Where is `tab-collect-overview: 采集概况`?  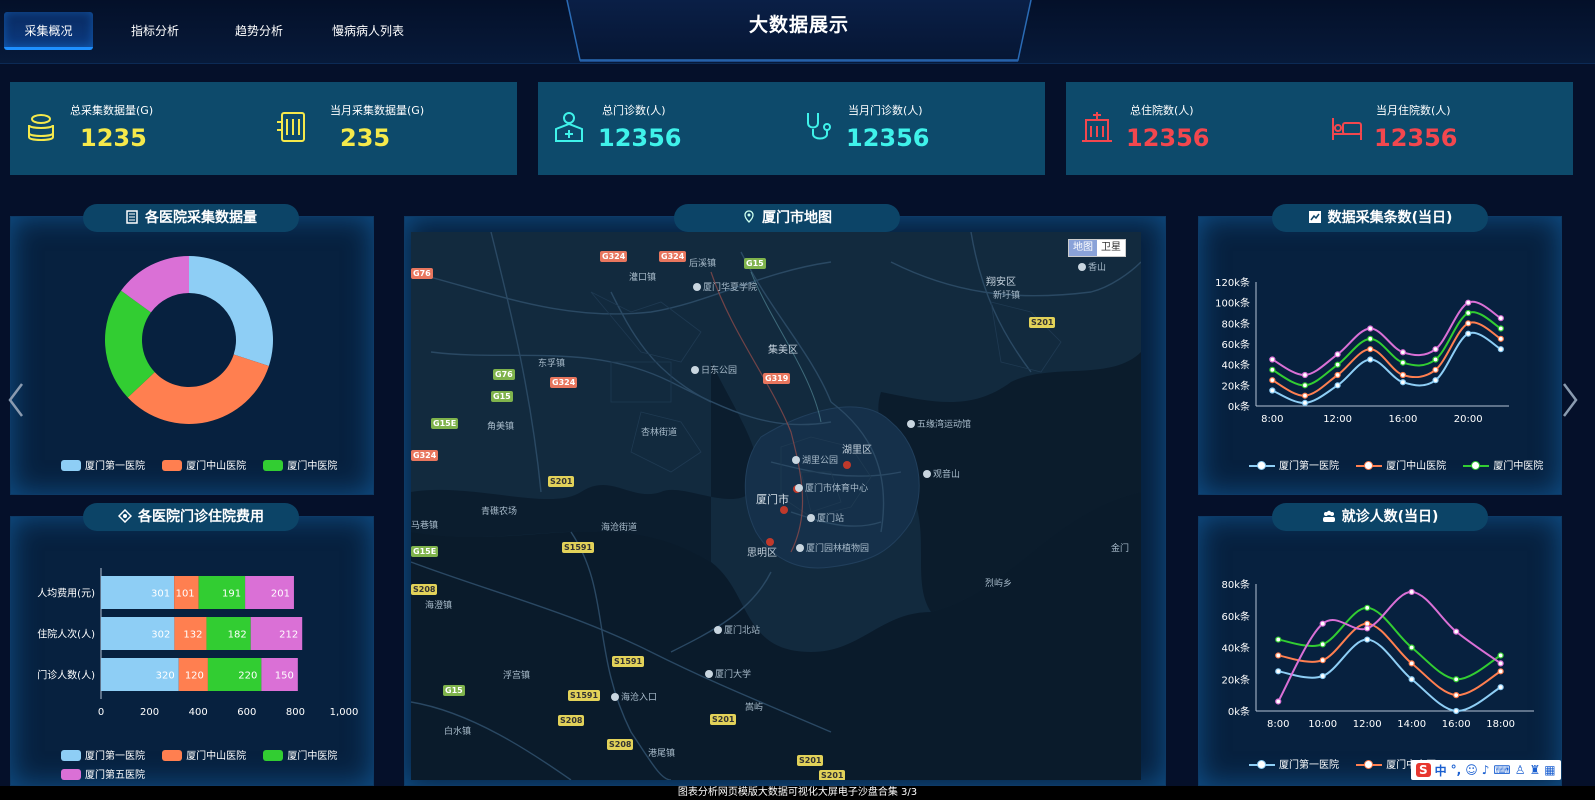 tab-collect-overview: 采集概况 is located at coordinates (48, 31).